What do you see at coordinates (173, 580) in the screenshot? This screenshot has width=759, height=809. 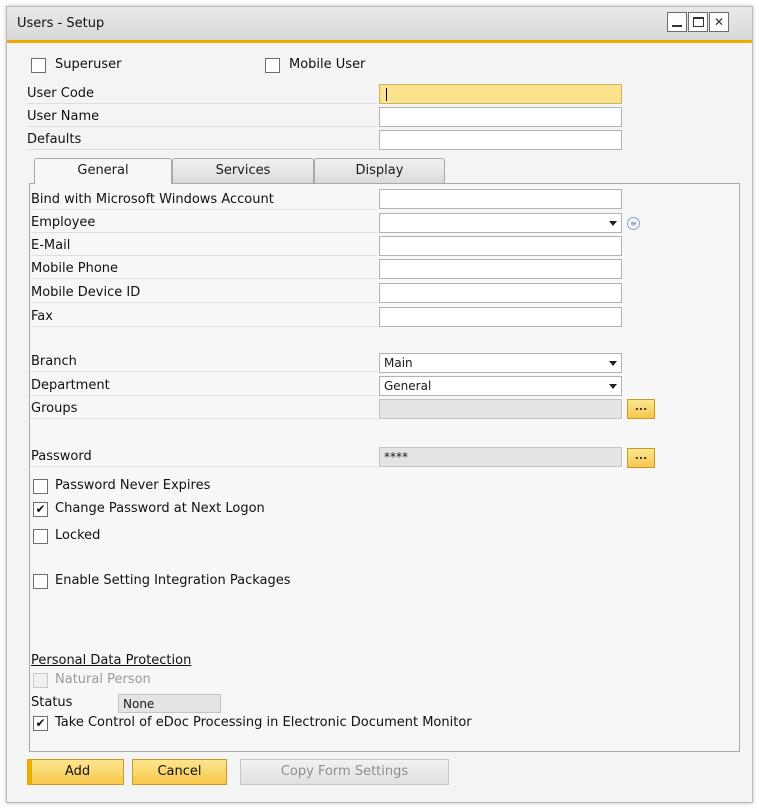 I see `enable-integration-label: Enable Setting Integration Packages` at bounding box center [173, 580].